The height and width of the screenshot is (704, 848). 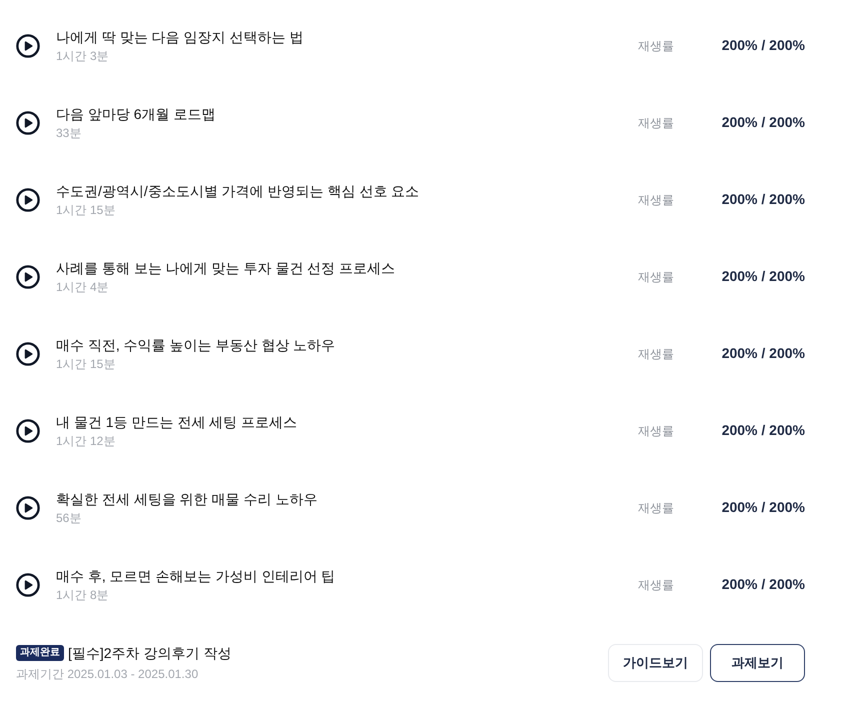 What do you see at coordinates (347, 267) in the screenshot?
I see `lecture-title: 사례를 통해 보는 나에게 맞는 투자 물건 선정 프로세스` at bounding box center [347, 267].